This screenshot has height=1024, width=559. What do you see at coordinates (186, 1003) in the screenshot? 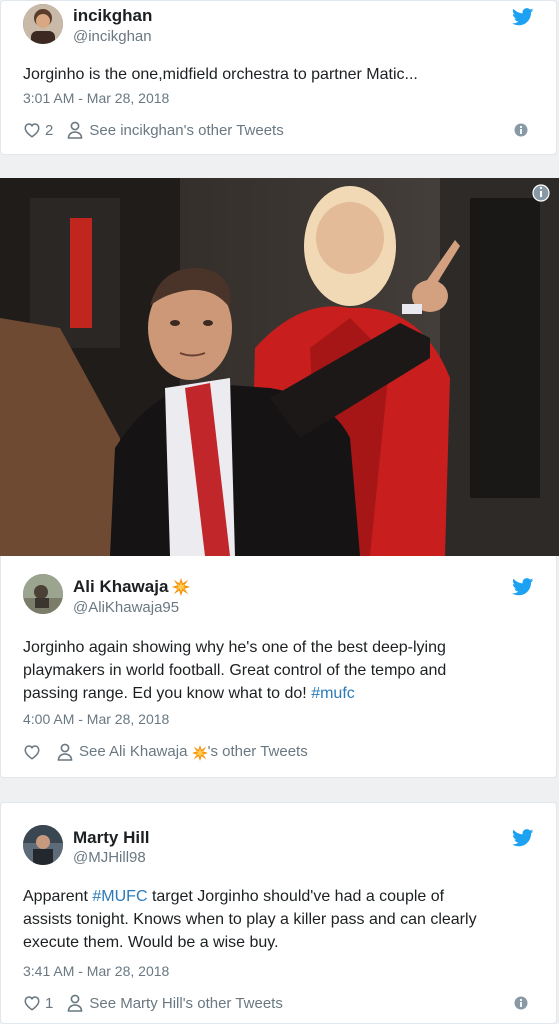
I see `see-other-tweets-link: See Marty Hill's other Tweets` at bounding box center [186, 1003].